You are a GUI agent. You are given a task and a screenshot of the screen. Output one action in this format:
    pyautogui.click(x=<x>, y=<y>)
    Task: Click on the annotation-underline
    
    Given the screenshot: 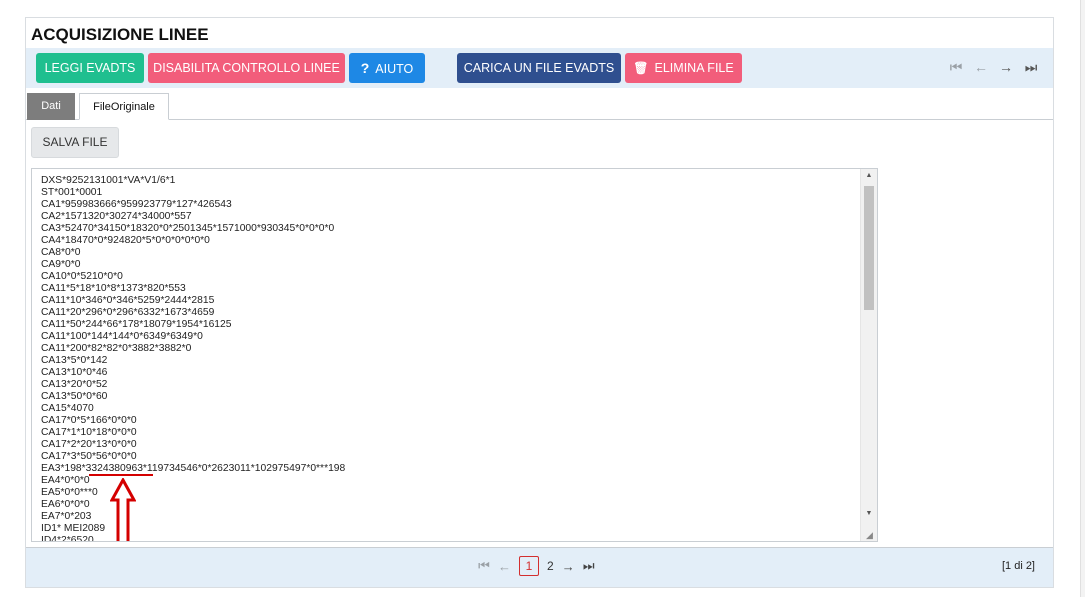 What is the action you would take?
    pyautogui.click(x=121, y=475)
    